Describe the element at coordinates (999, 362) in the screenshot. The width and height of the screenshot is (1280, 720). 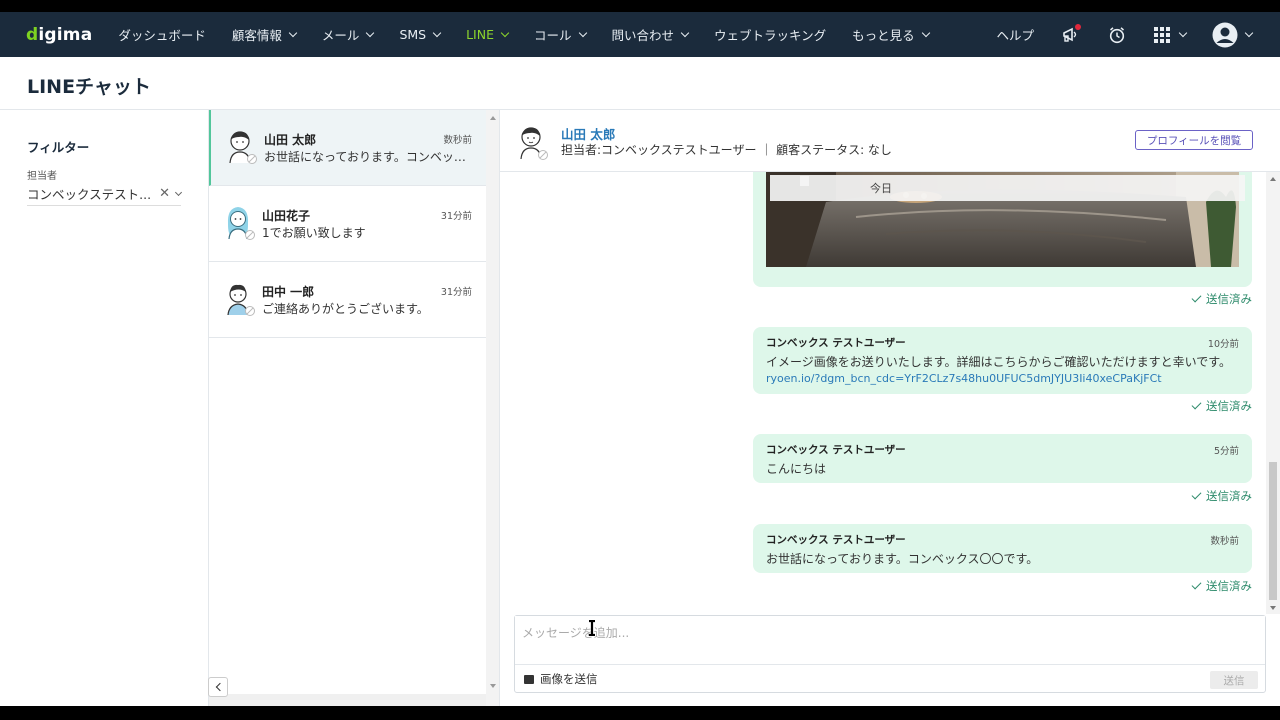
I see `message-text: イメージ画像をお送りいたします。詳細はこちらからご確認いただけますと幸いです。` at that location.